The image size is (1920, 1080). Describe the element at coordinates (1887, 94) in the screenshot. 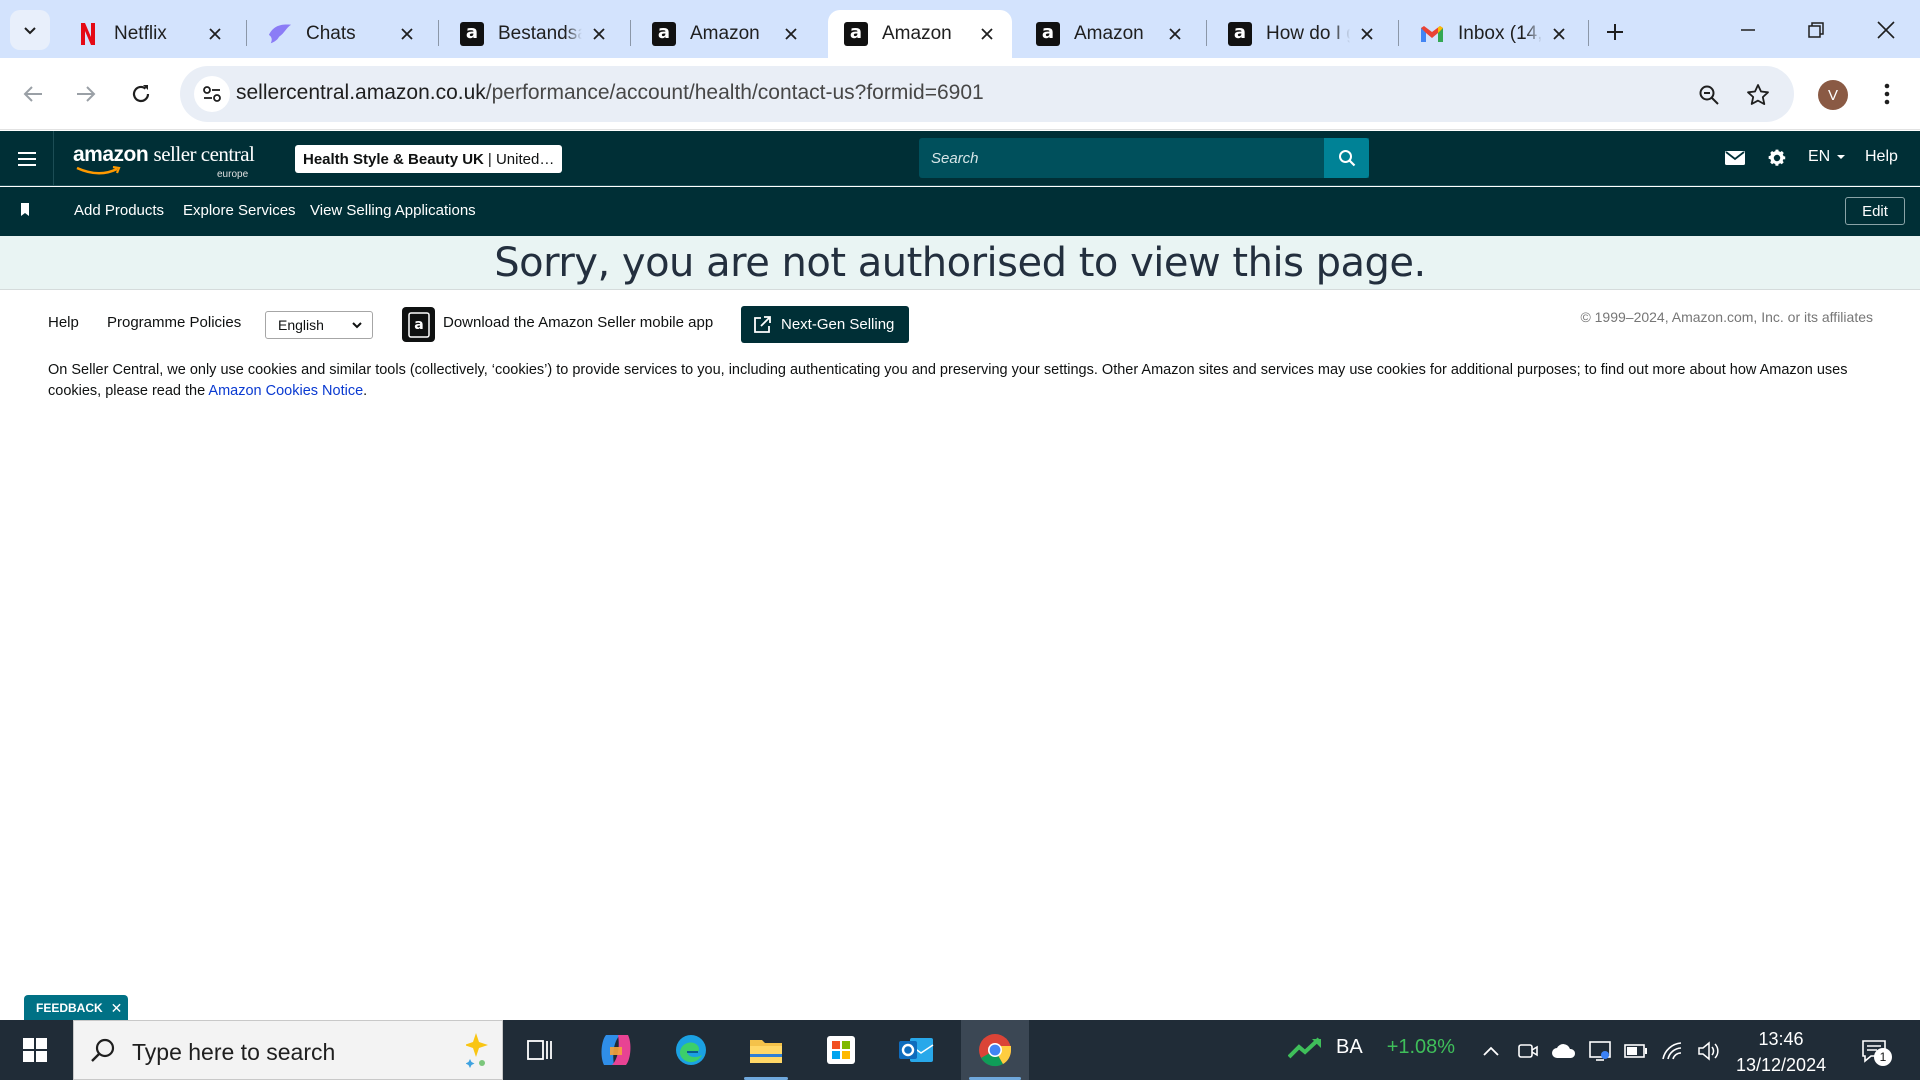

I see `browser-menu-button` at that location.